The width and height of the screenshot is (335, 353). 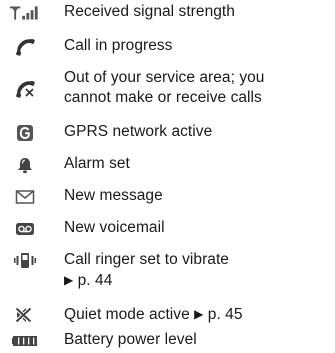 What do you see at coordinates (25, 261) in the screenshot?
I see `vibrate-icon` at bounding box center [25, 261].